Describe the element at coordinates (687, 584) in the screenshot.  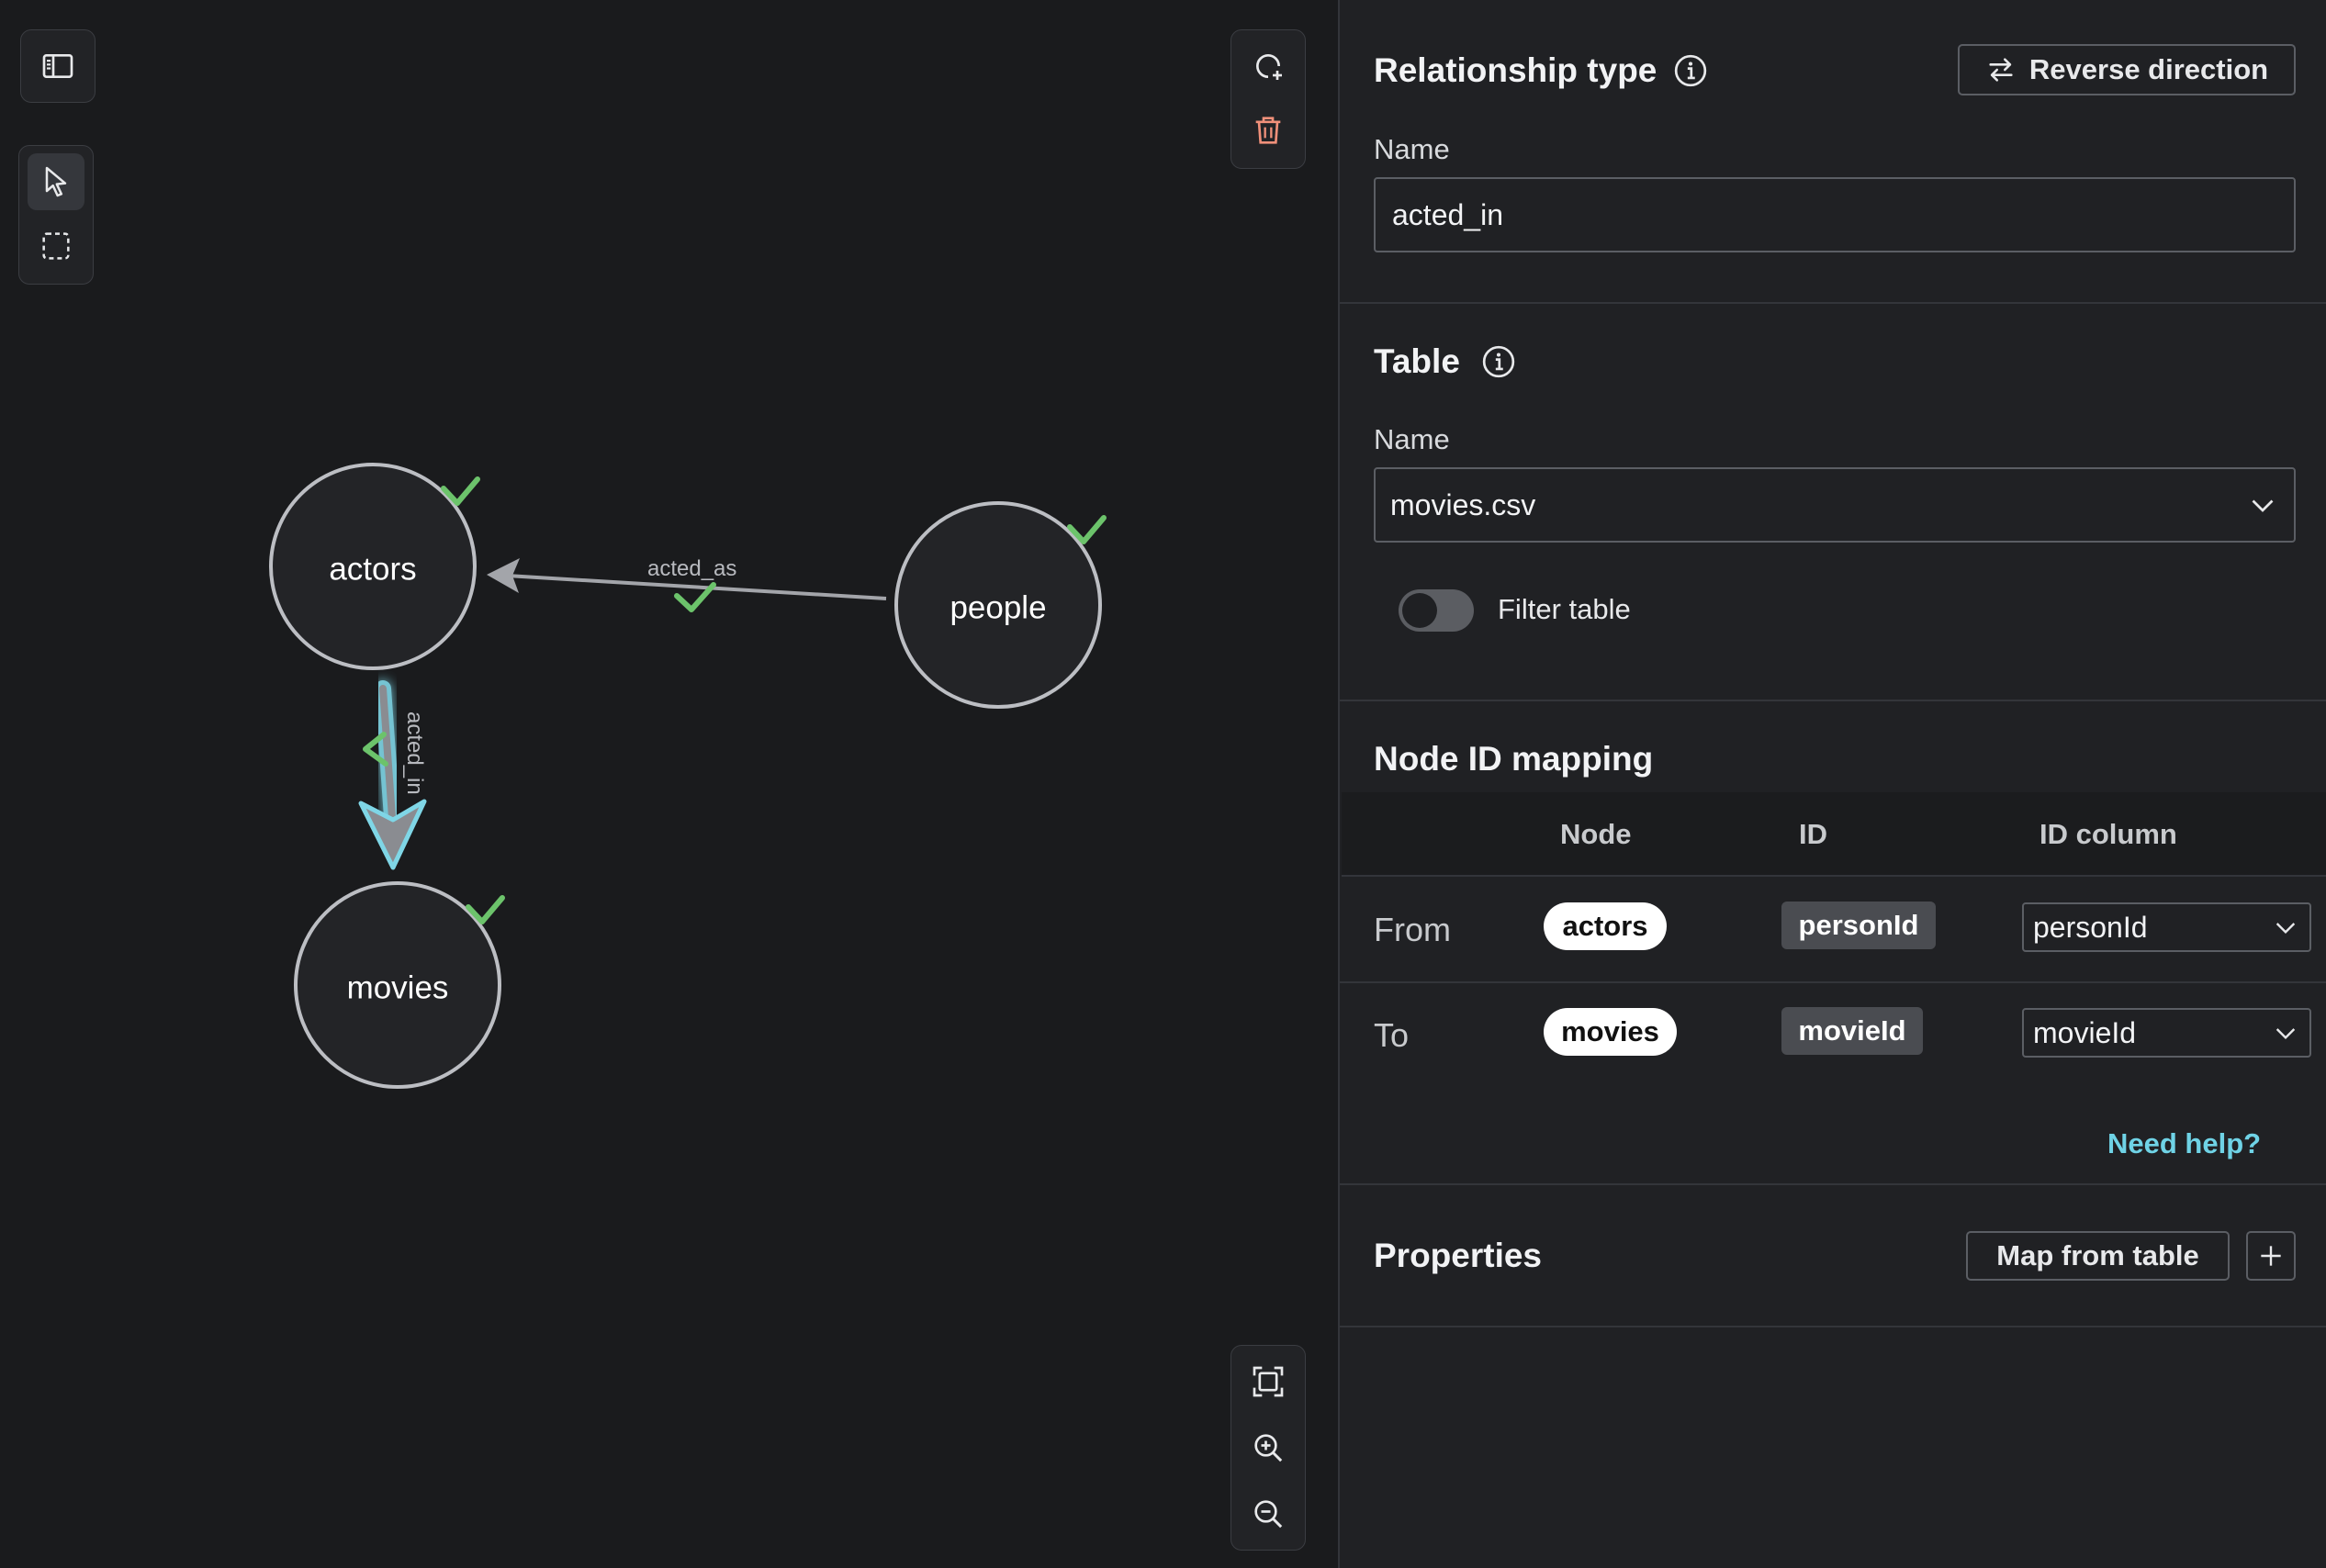
I see `edge-acted-as: acted_as` at that location.